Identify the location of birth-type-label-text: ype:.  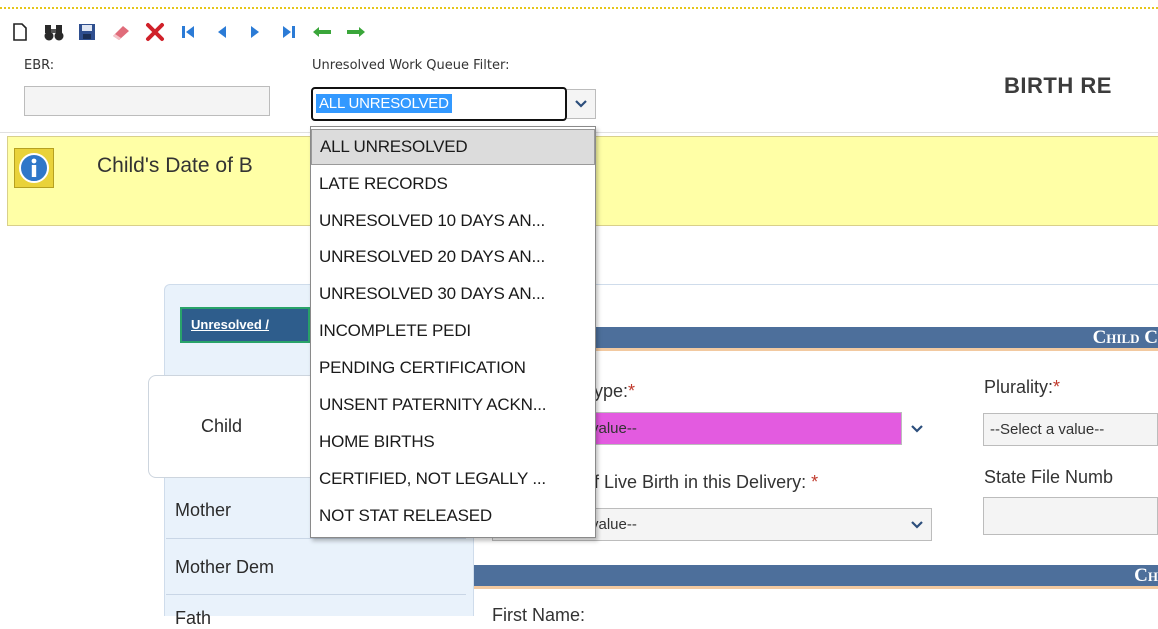
(611, 391).